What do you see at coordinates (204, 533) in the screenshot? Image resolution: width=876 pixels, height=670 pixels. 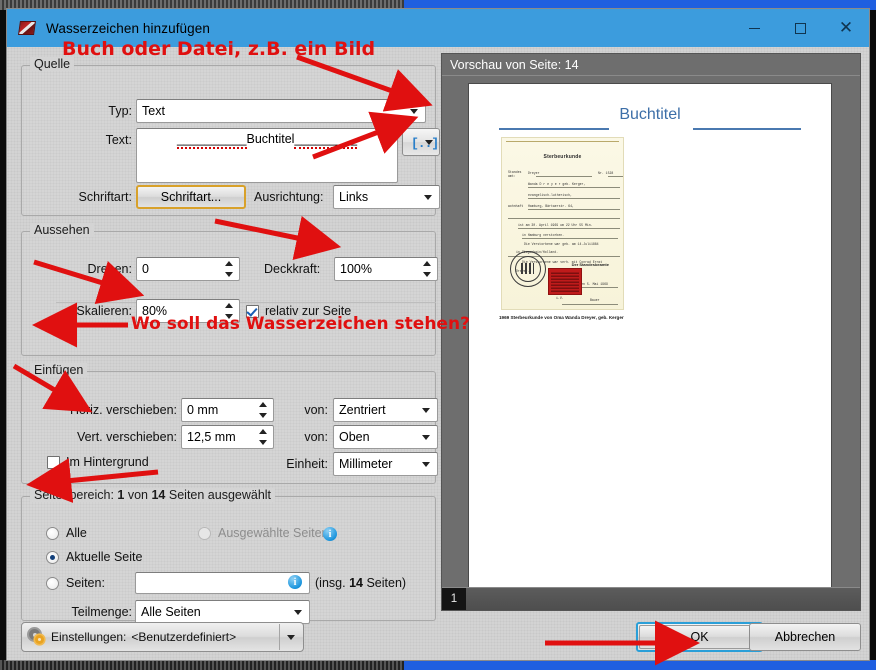 I see `radio-selected-pages` at bounding box center [204, 533].